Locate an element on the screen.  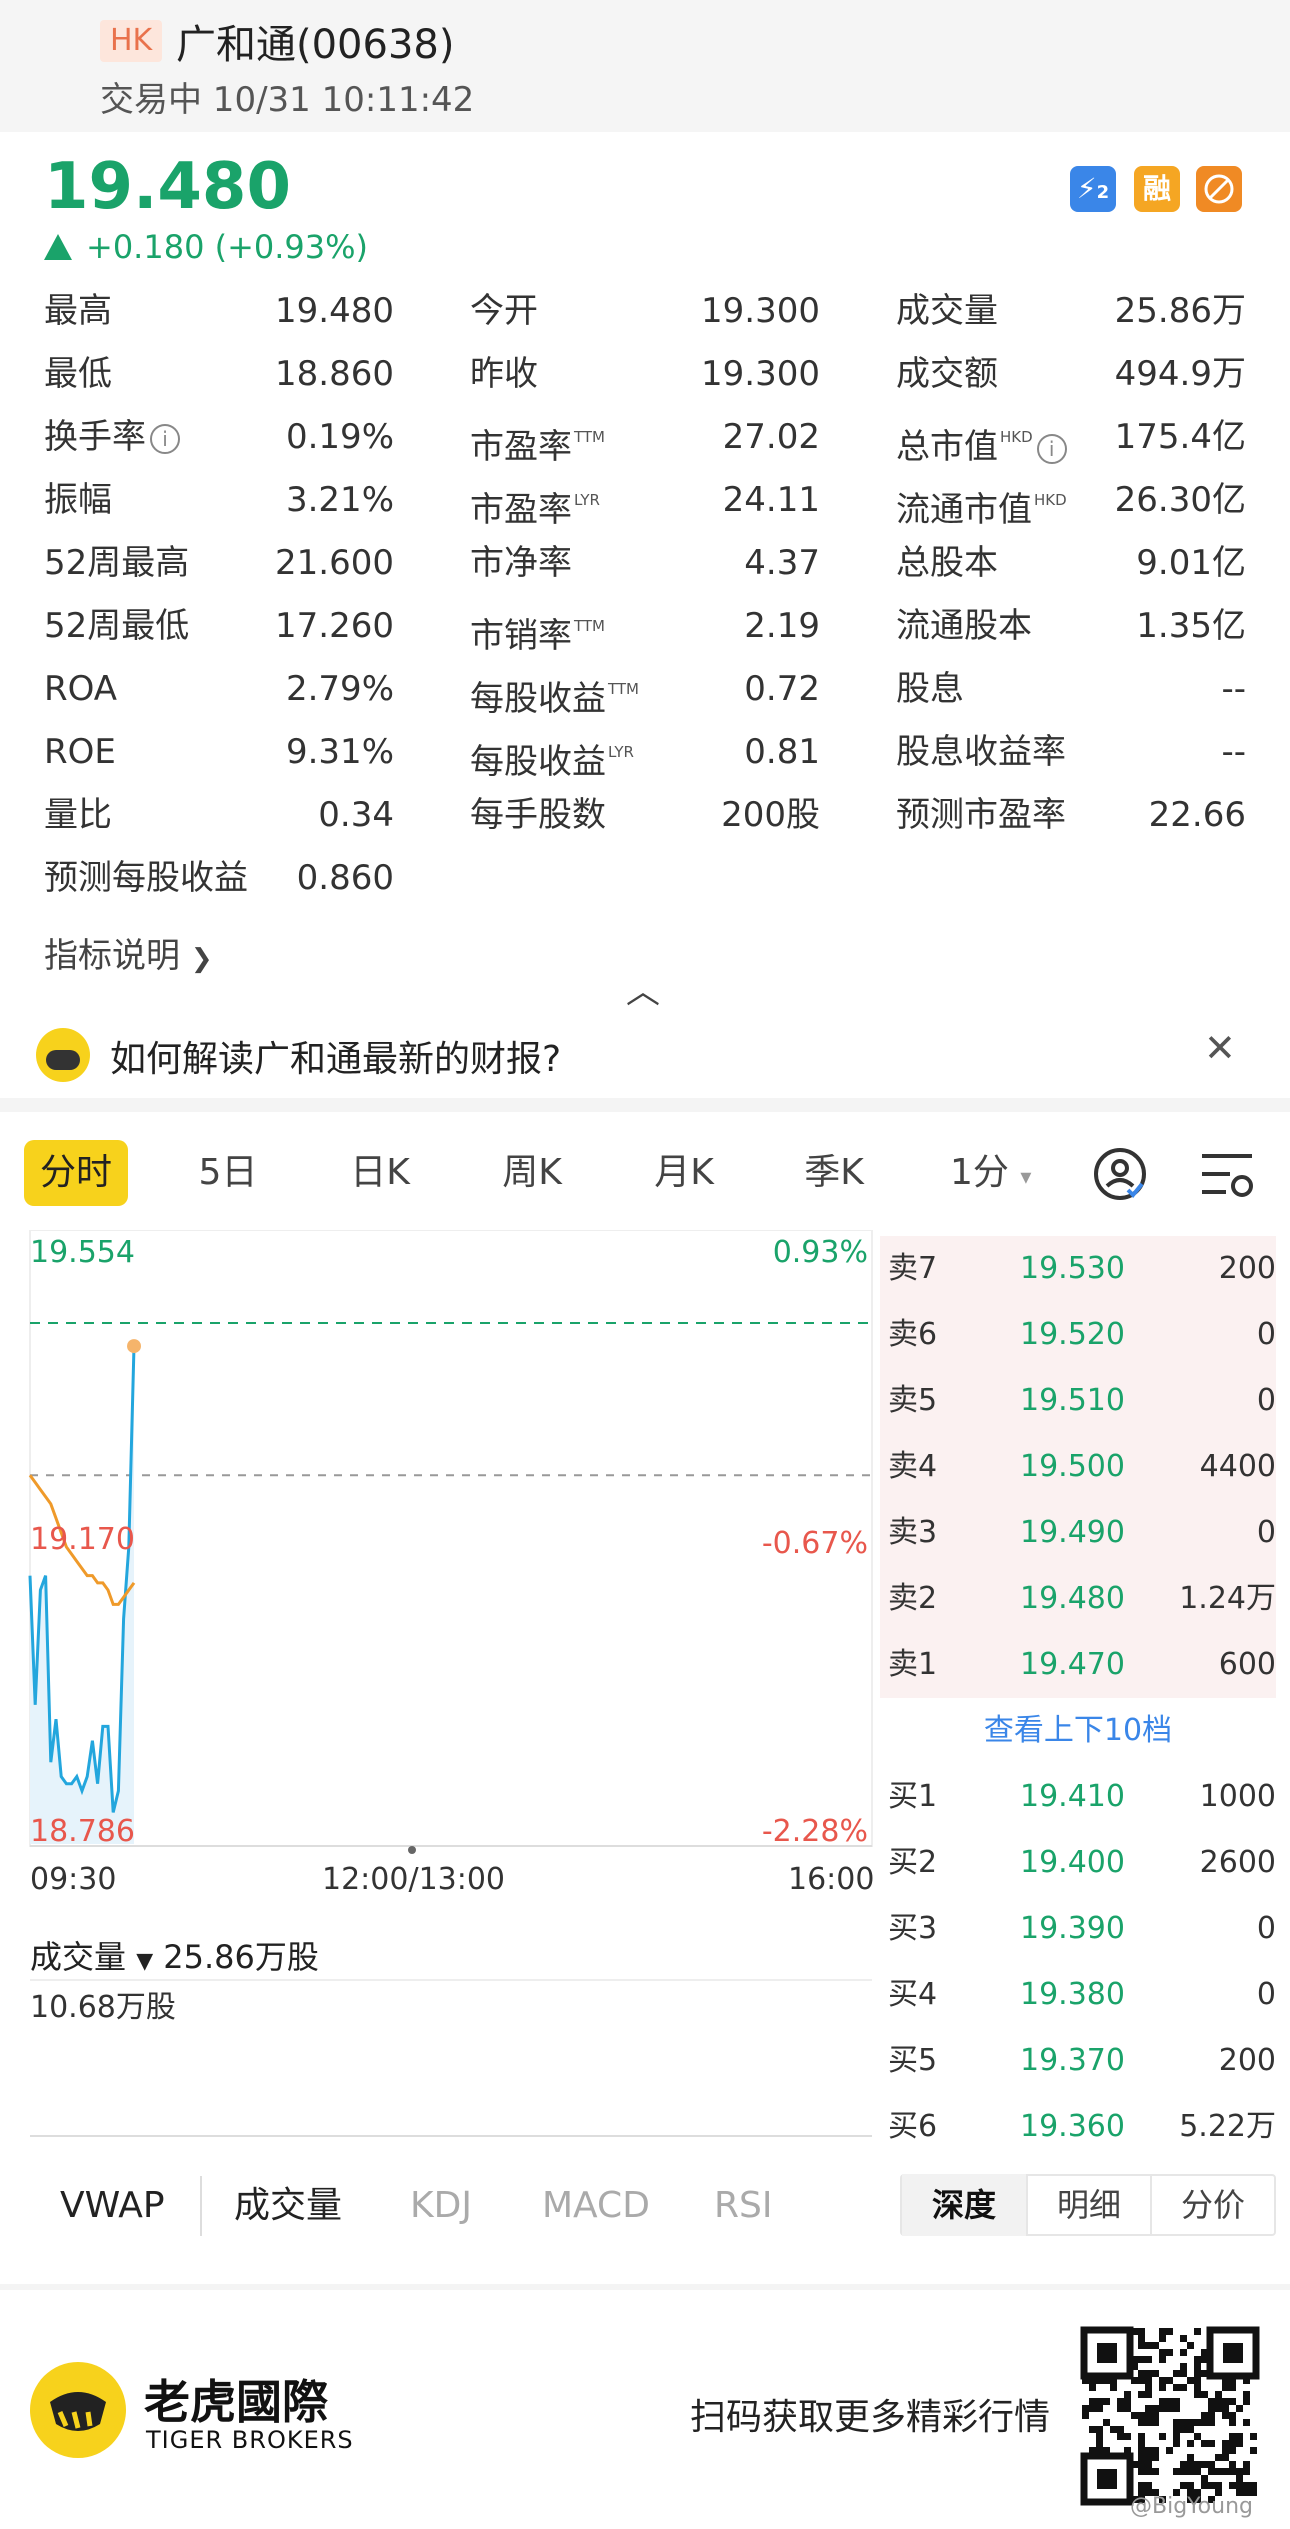
stat-value: 3.21% is located at coordinates (339, 500).